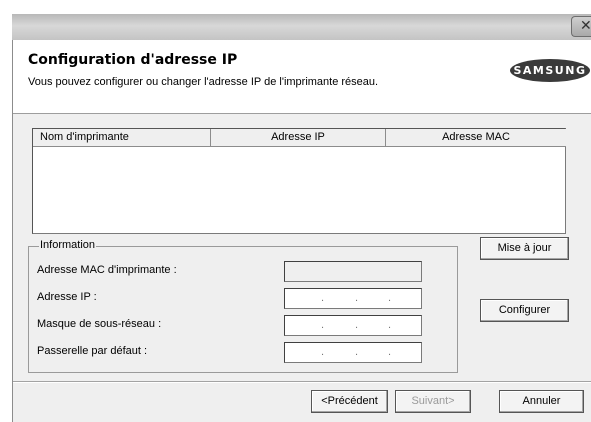  Describe the element at coordinates (353, 352) in the screenshot. I see `gateway-field: . . .` at that location.